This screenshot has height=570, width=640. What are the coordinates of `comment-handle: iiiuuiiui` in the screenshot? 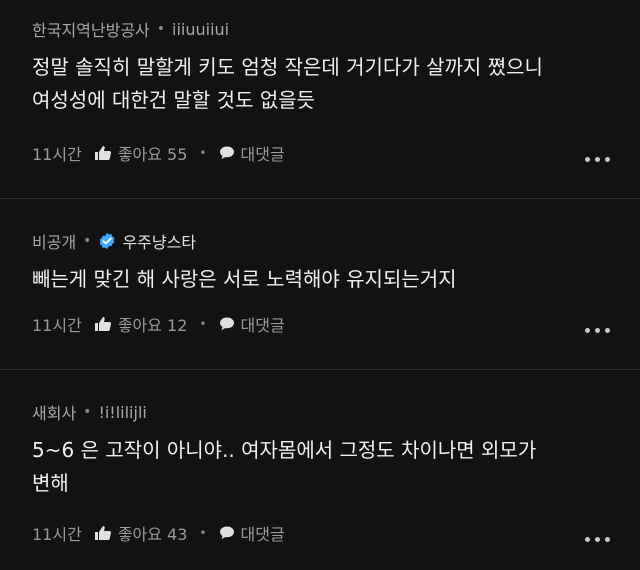 It's located at (200, 29).